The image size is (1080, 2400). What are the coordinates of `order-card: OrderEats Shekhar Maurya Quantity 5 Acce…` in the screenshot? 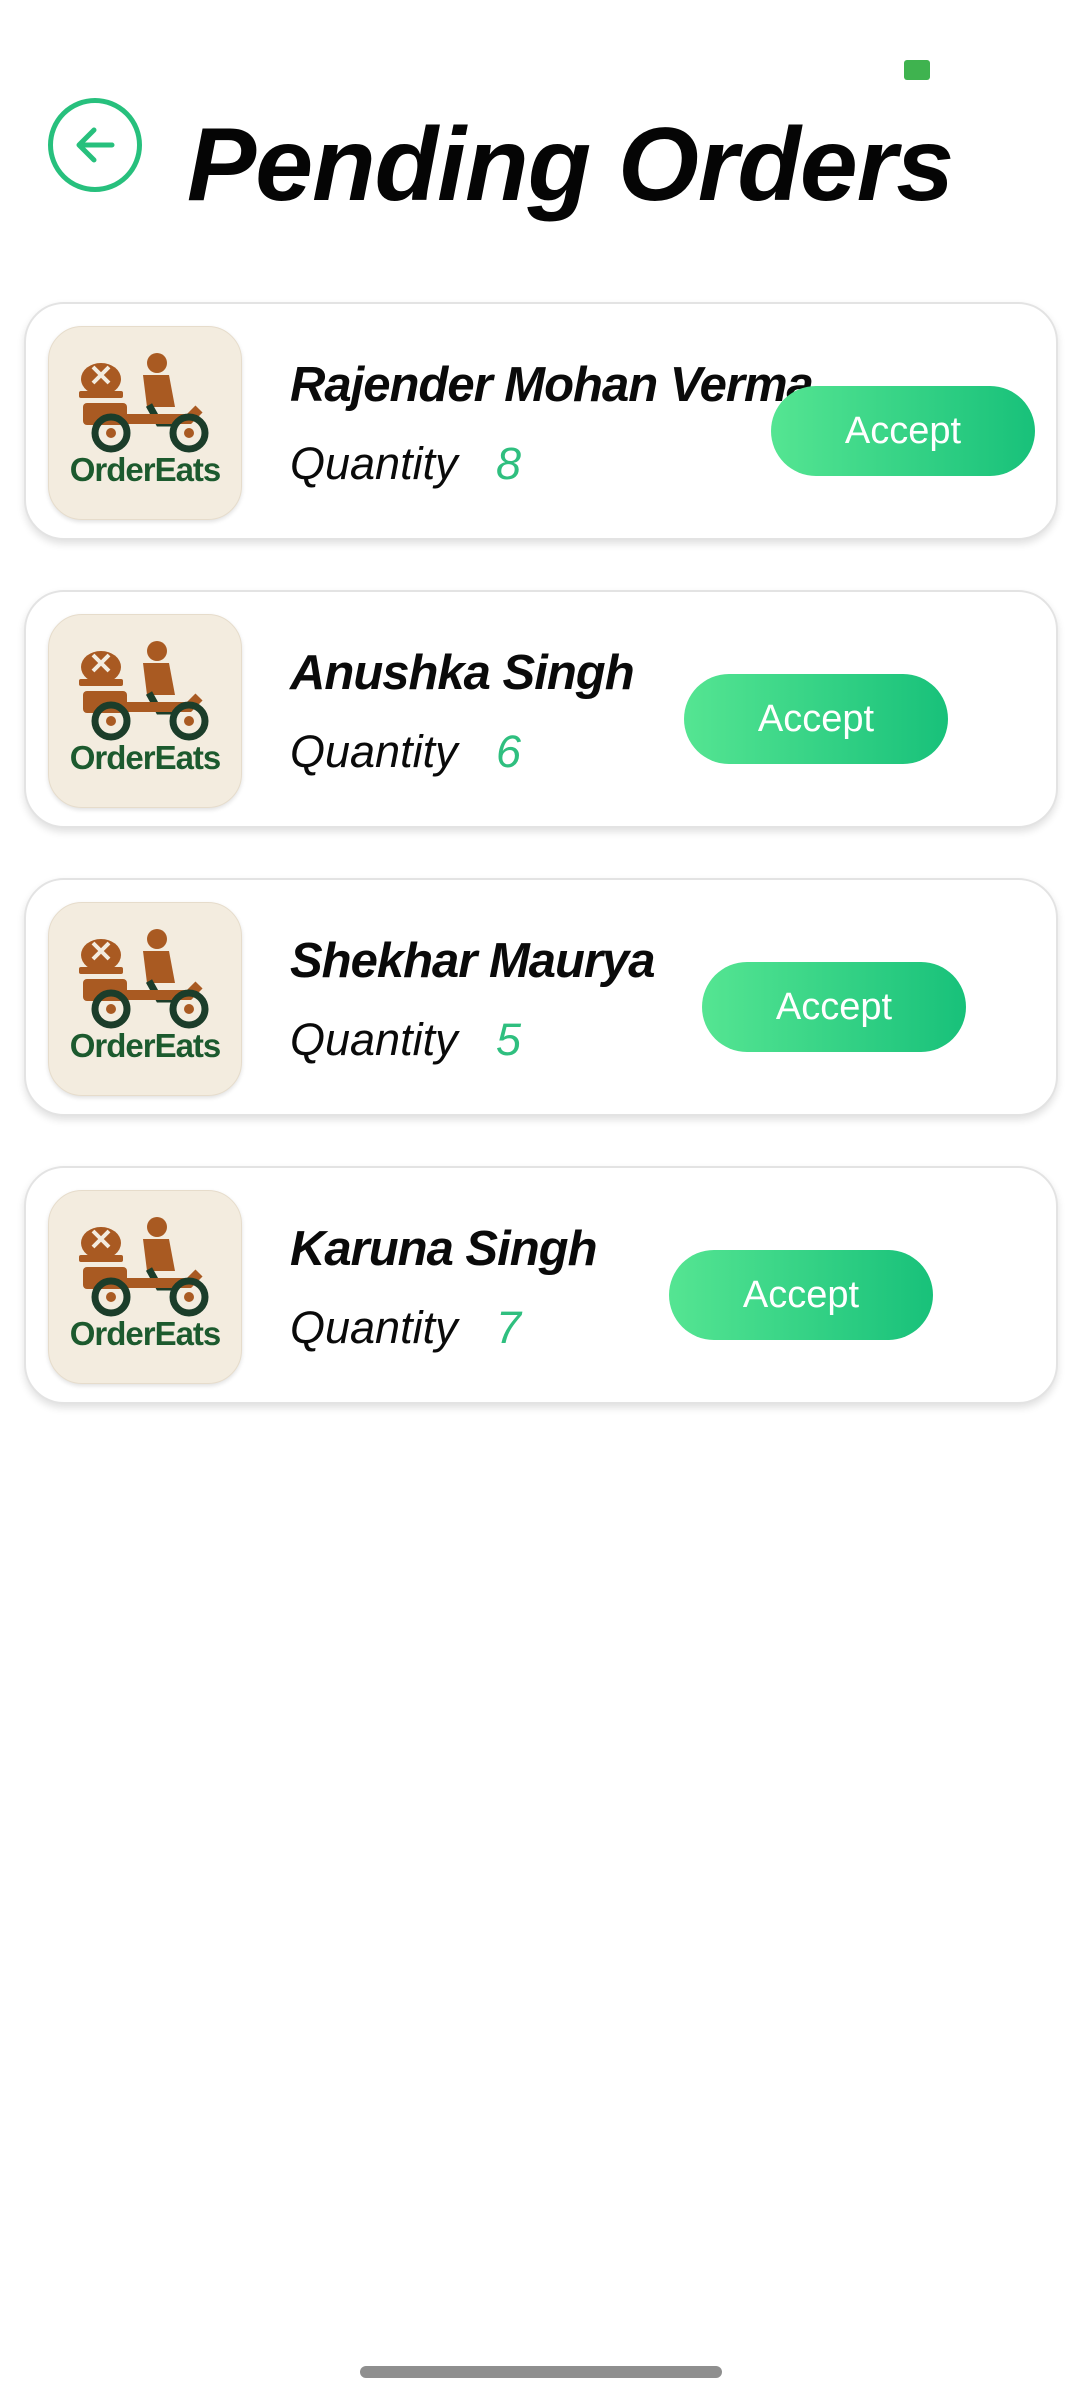 It's located at (541, 997).